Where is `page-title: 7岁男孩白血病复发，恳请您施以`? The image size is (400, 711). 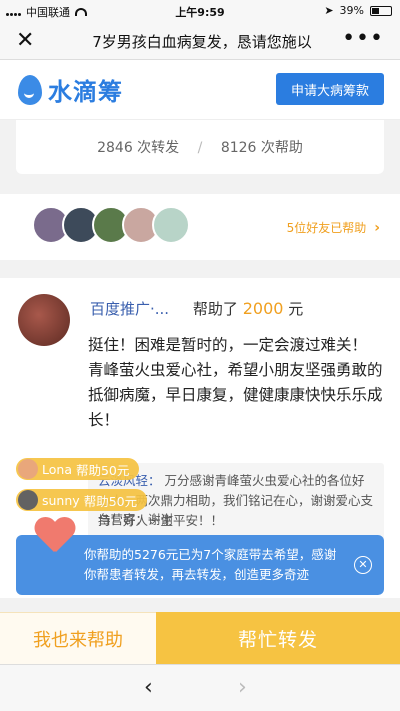 page-title: 7岁男孩白血病复发，恳请您施以 is located at coordinates (202, 42).